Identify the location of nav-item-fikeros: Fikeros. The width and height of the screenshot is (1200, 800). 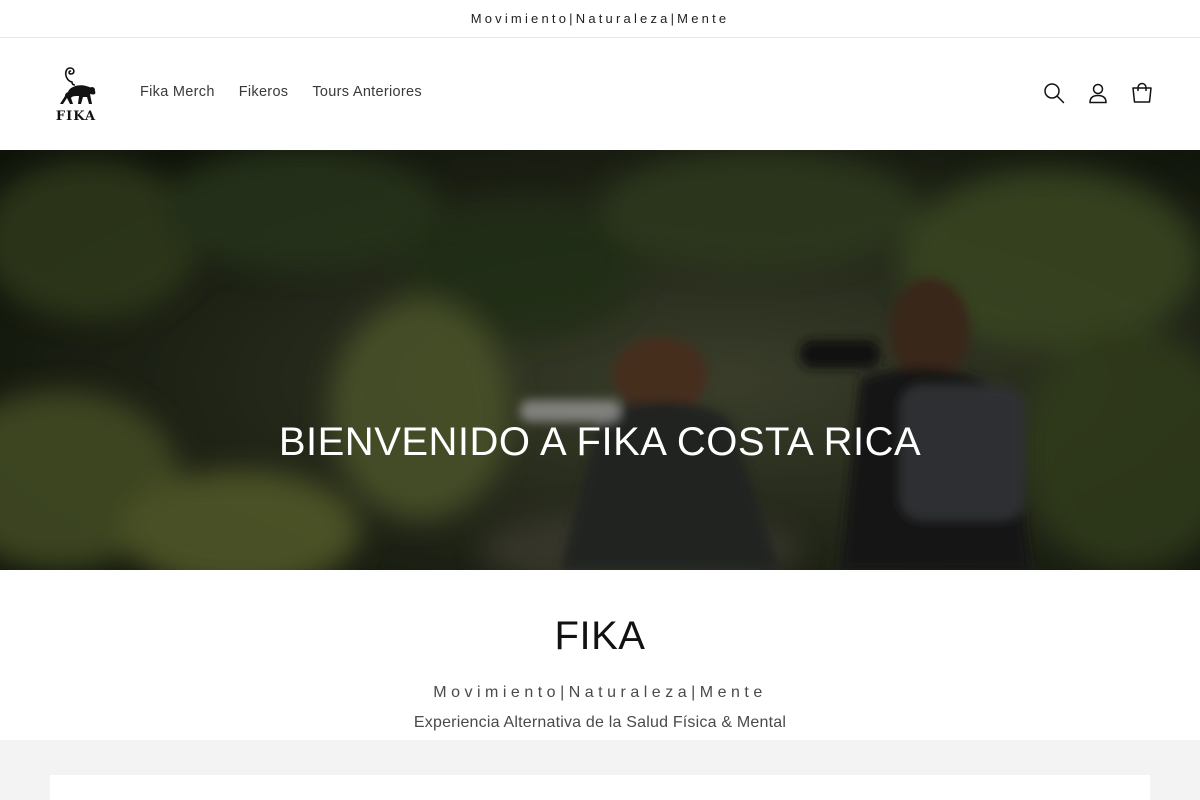
(264, 92).